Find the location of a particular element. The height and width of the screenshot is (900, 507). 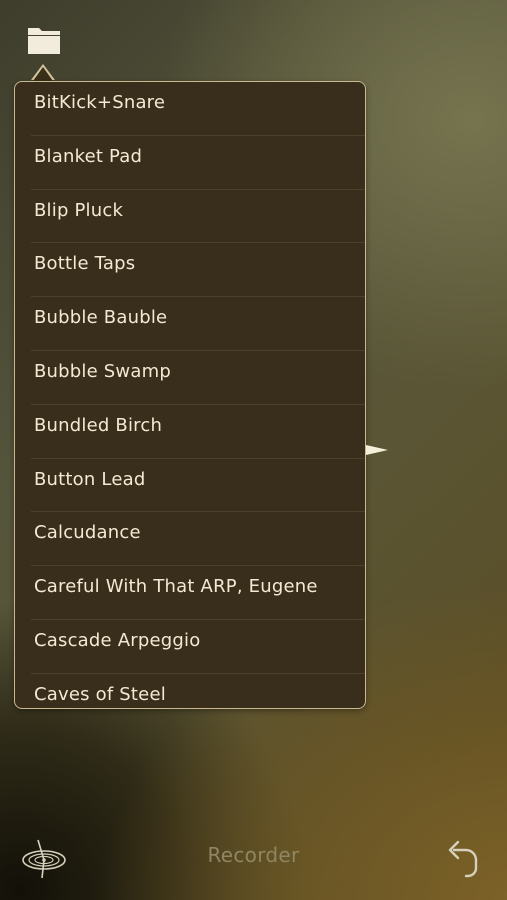

recorder-label: Recorder is located at coordinates (253, 855).